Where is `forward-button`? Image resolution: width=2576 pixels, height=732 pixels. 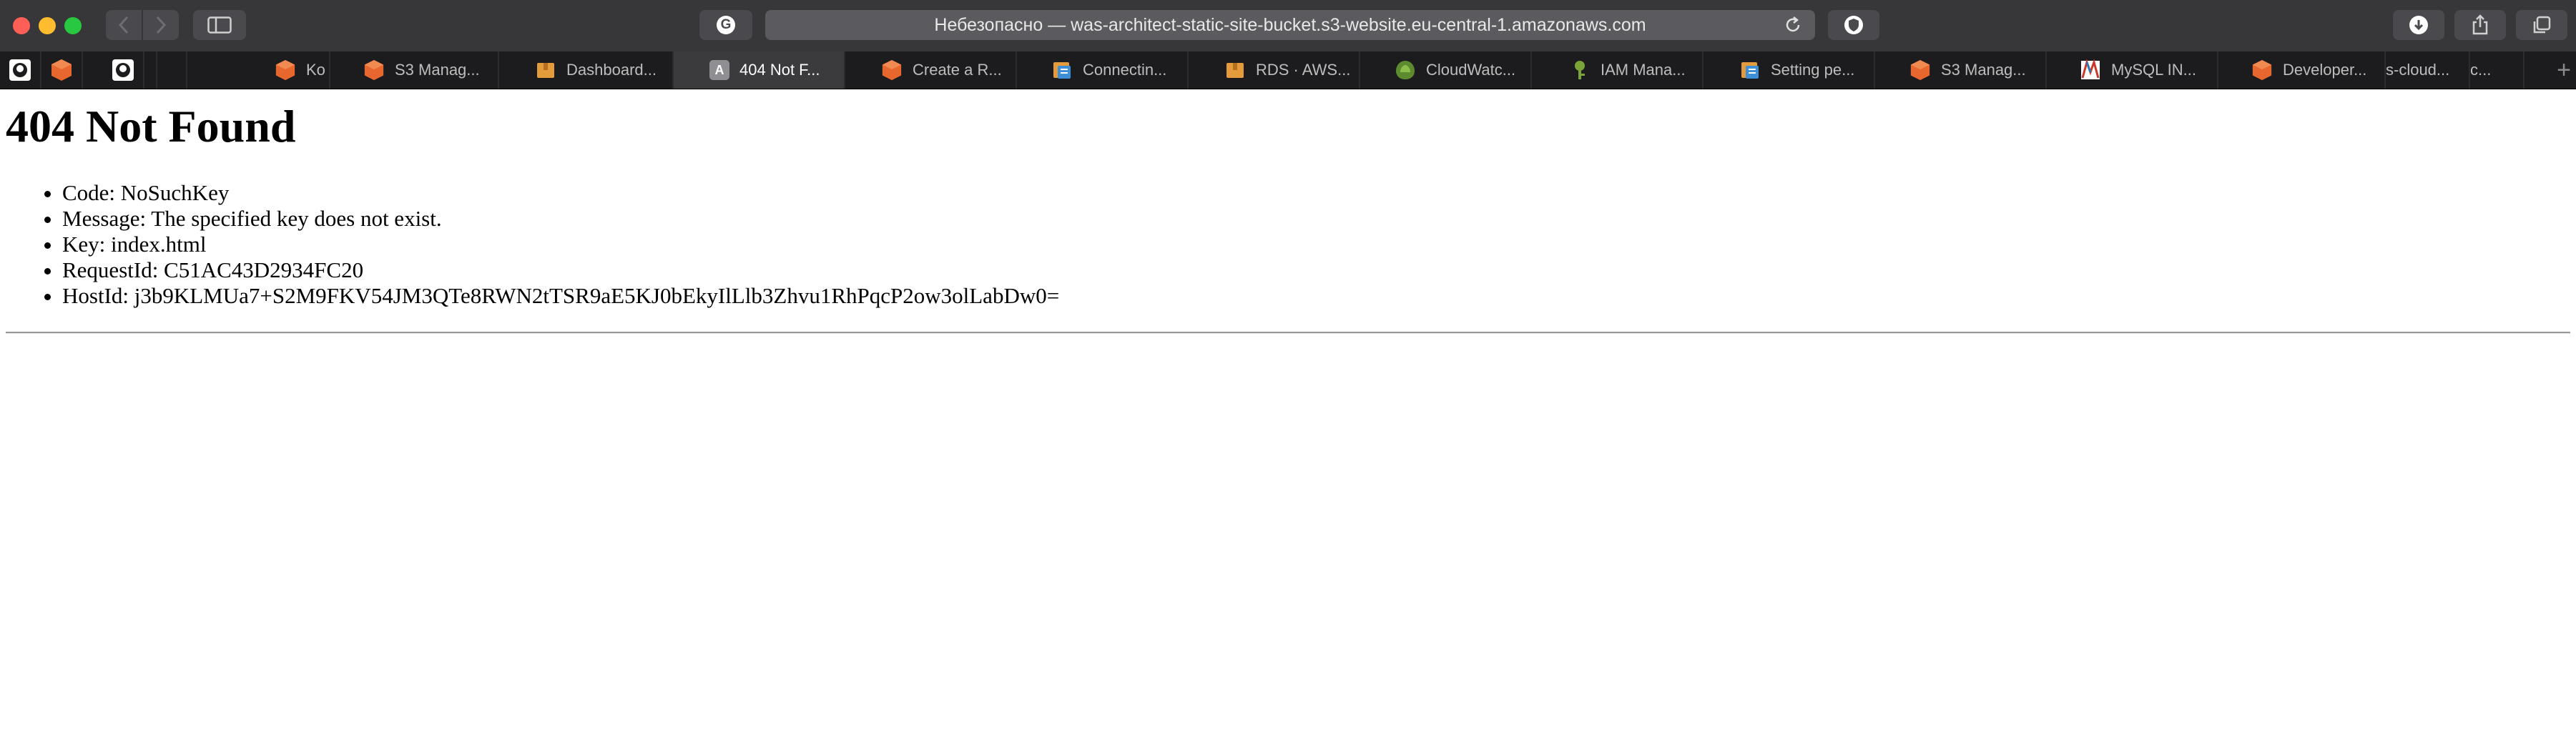
forward-button is located at coordinates (161, 25).